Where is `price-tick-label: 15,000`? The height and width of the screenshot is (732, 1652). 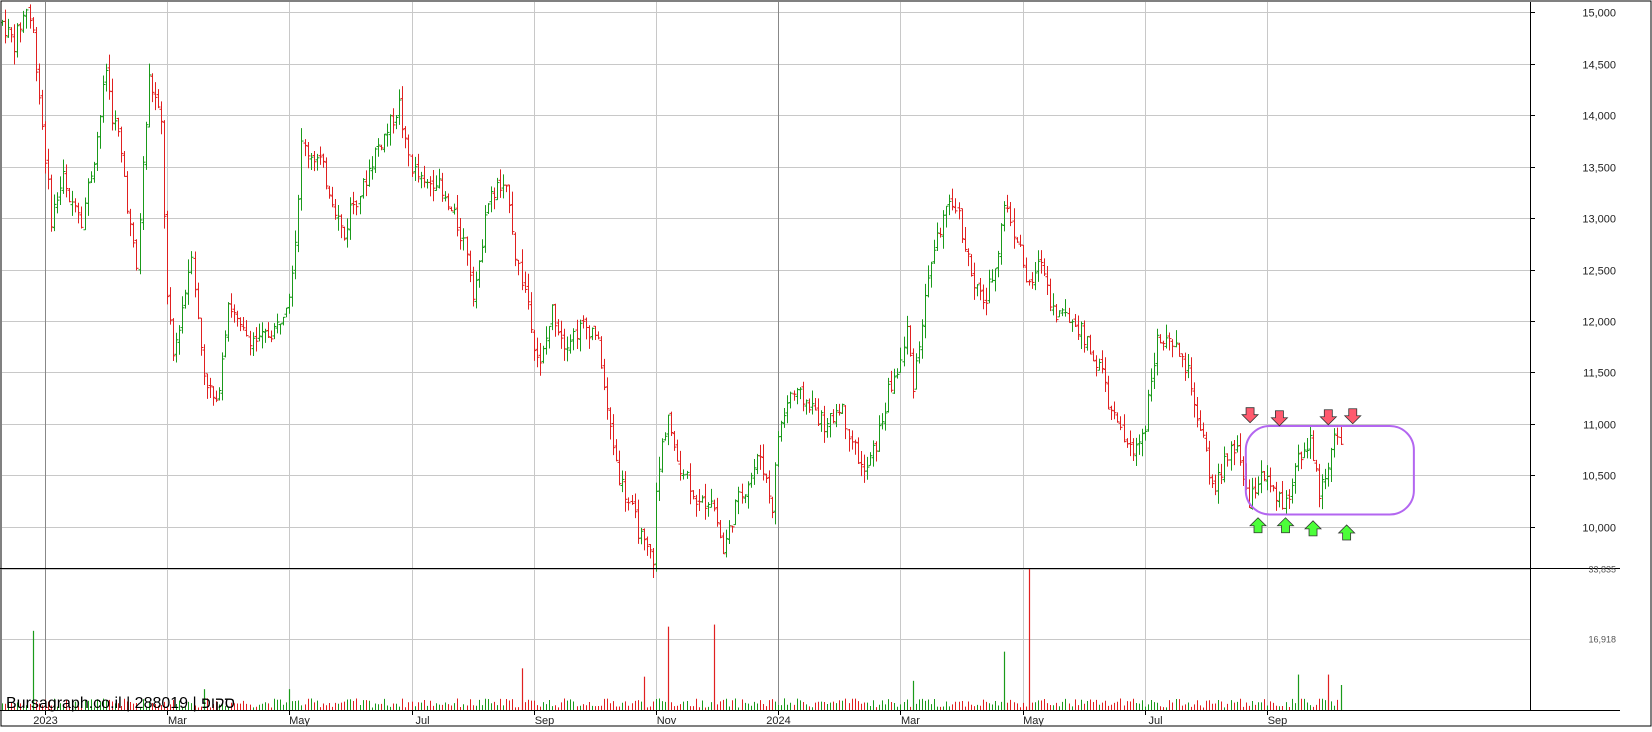 price-tick-label: 15,000 is located at coordinates (1599, 14).